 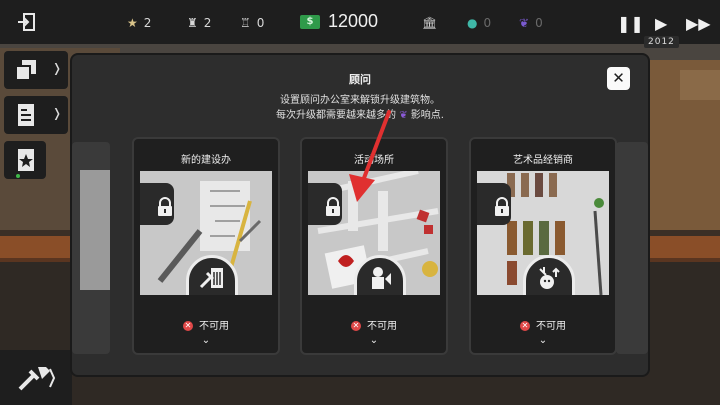 I want to click on exit-icon, so click(x=27, y=22).